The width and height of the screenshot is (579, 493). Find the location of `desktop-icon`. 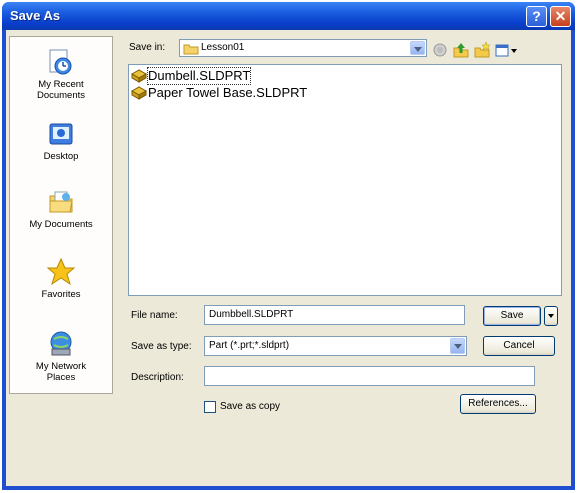

desktop-icon is located at coordinates (61, 134).